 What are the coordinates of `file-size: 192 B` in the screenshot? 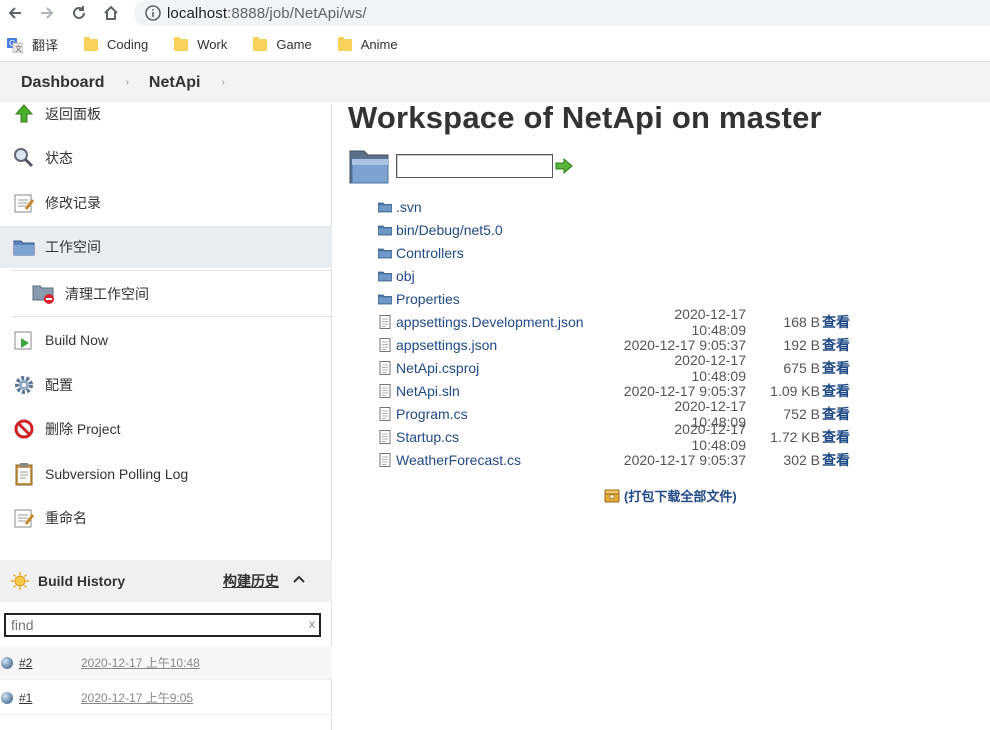 It's located at (801, 344).